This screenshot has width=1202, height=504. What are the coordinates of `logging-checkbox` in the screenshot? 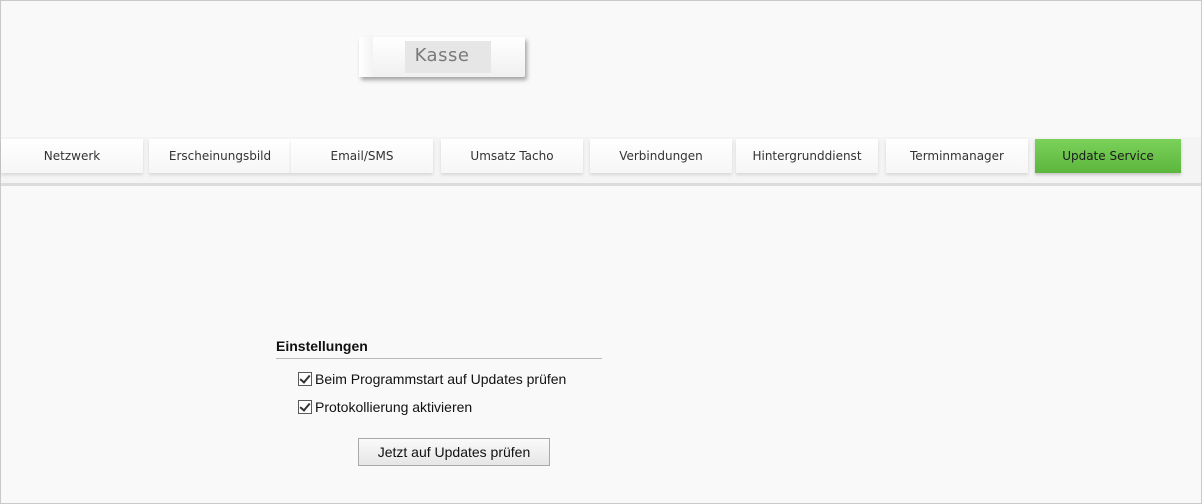 It's located at (305, 407).